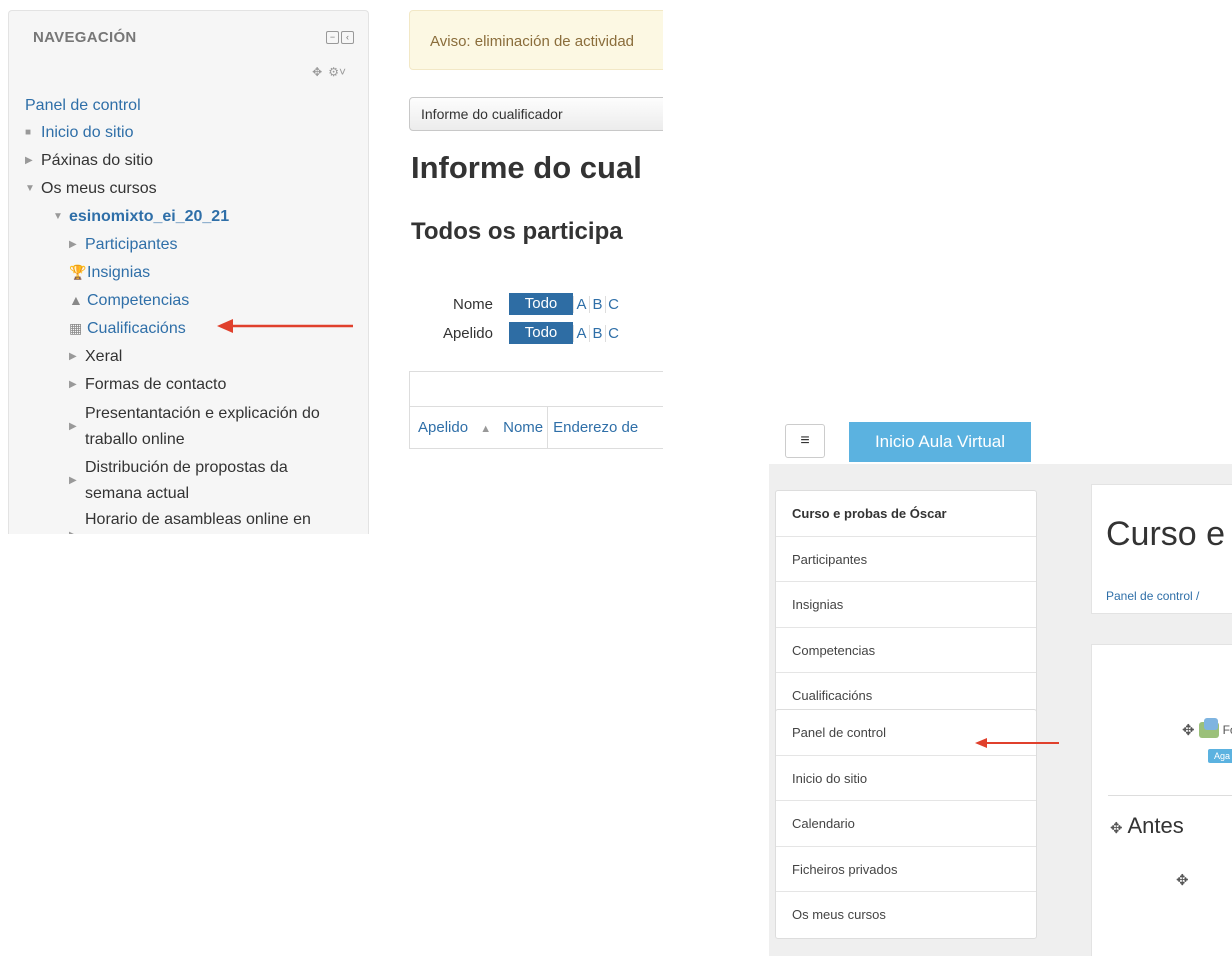  Describe the element at coordinates (906, 870) in the screenshot. I see `drawer-item-ficheiros-privados: Ficheiros privados` at that location.